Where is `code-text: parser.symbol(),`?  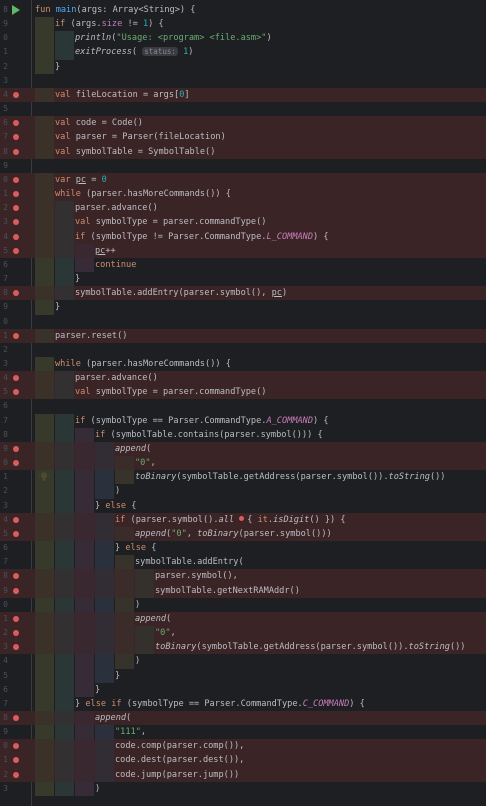
code-text: parser.symbol(), is located at coordinates (196, 576).